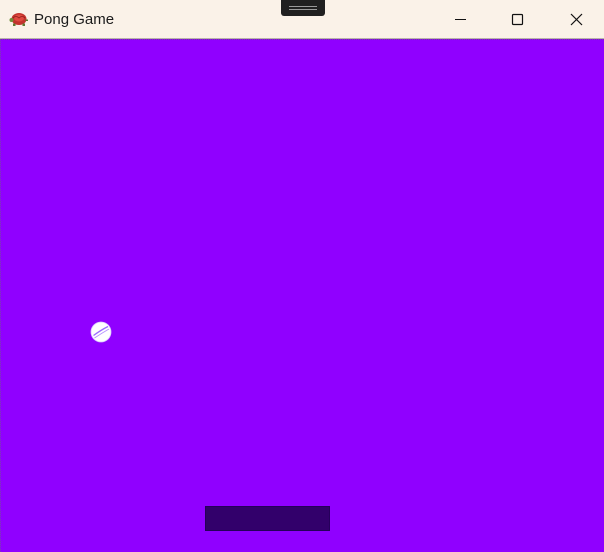 This screenshot has height=552, width=604. I want to click on turtle-icon, so click(19, 19).